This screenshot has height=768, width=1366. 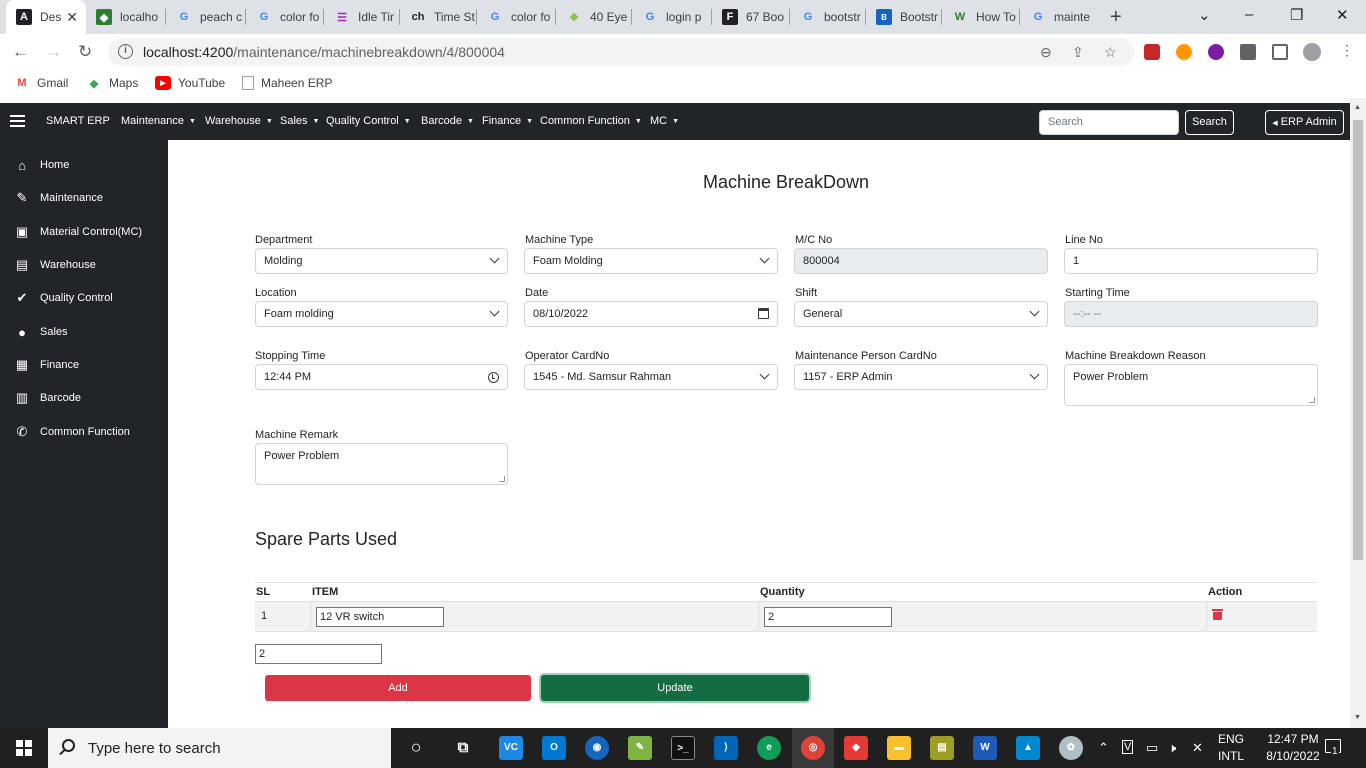 I want to click on browser-tab: B Bootstr, so click(x=904, y=17).